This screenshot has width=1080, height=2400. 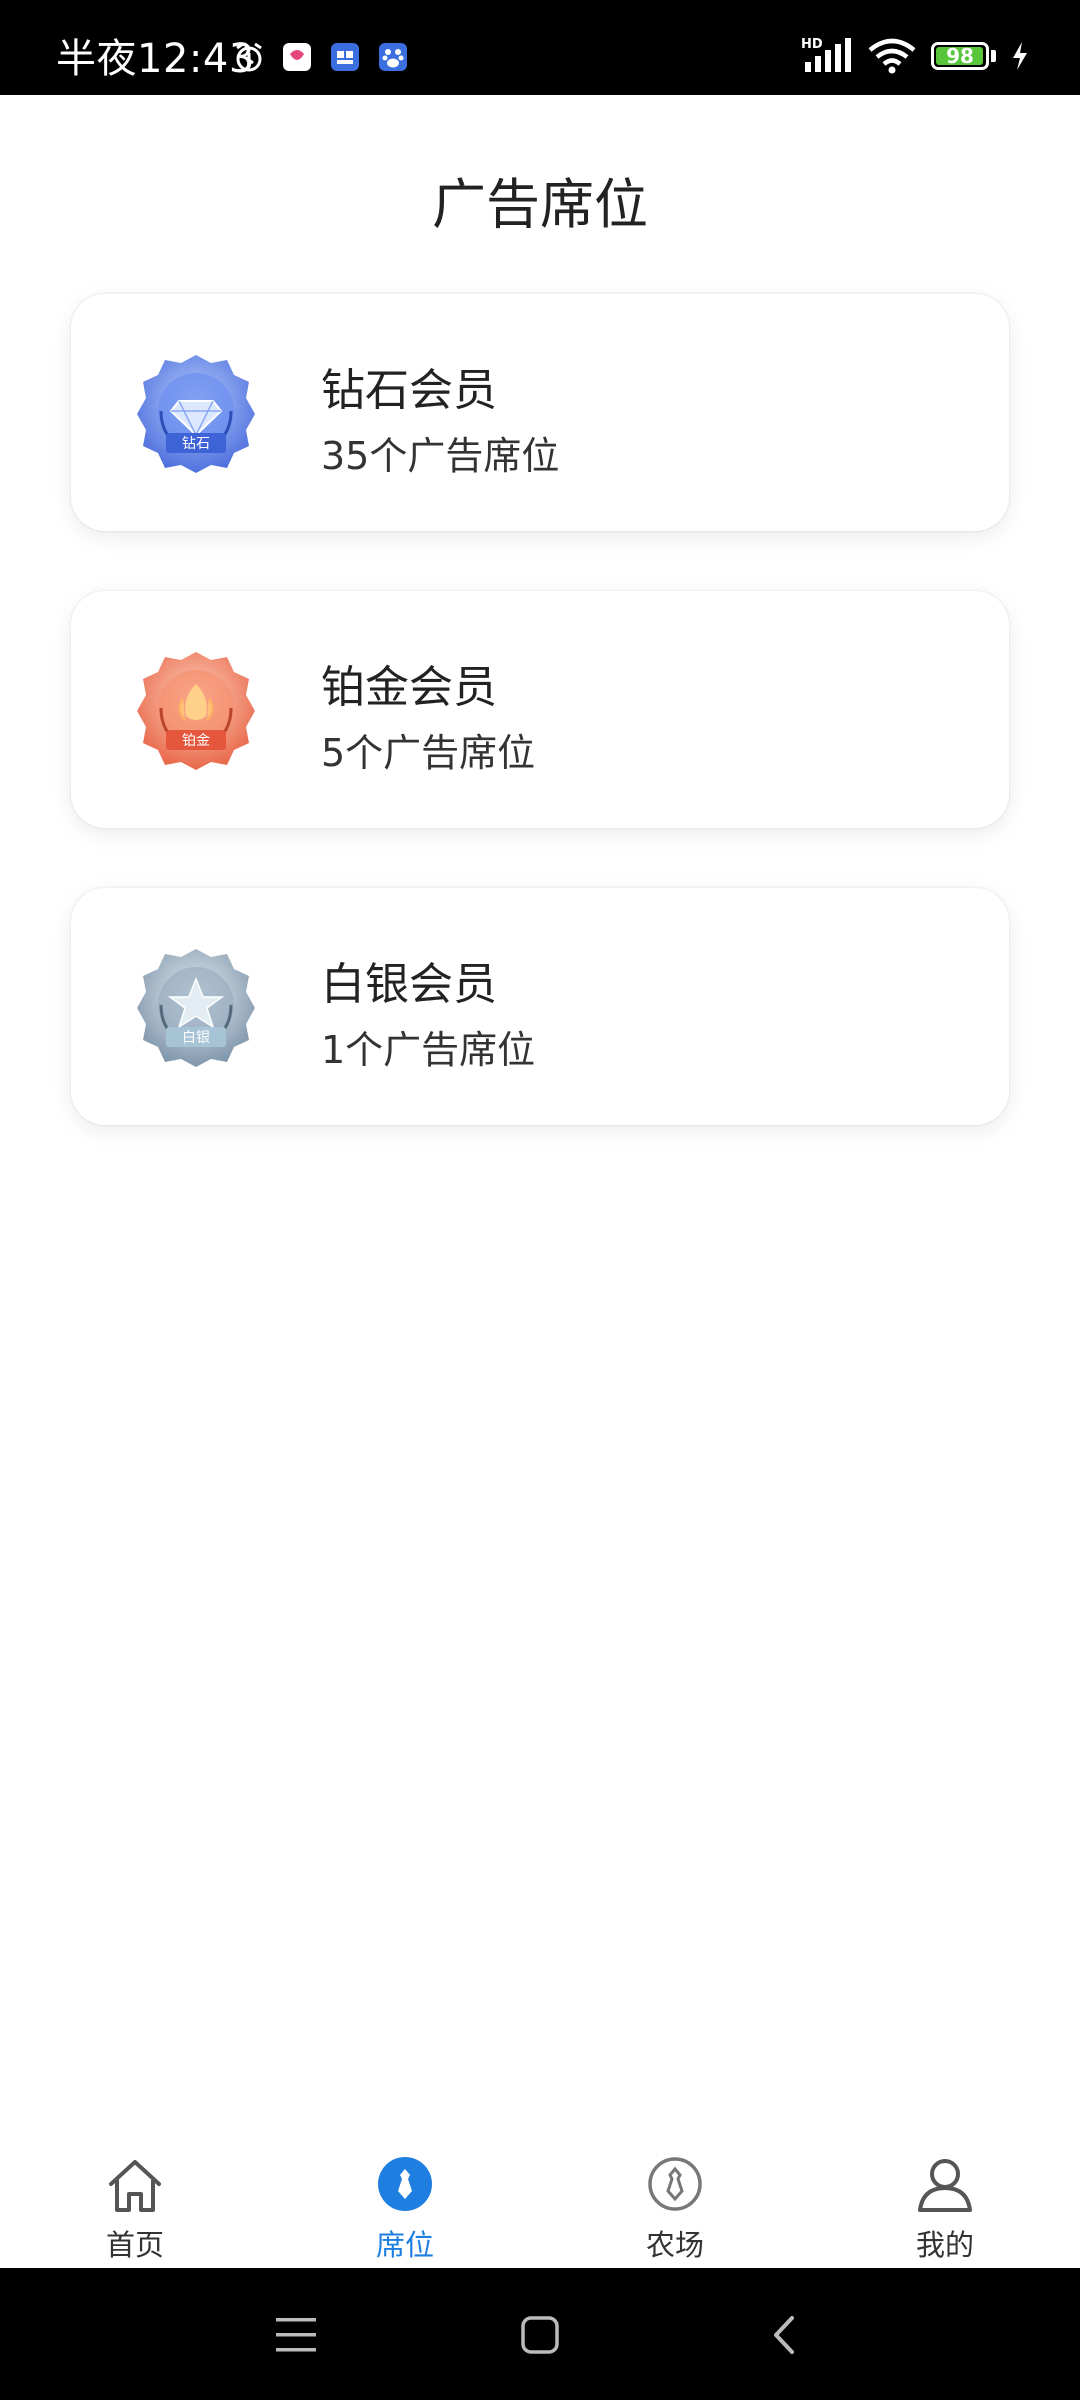 I want to click on status-bar: 半夜12:43 HD 98, so click(x=540, y=47).